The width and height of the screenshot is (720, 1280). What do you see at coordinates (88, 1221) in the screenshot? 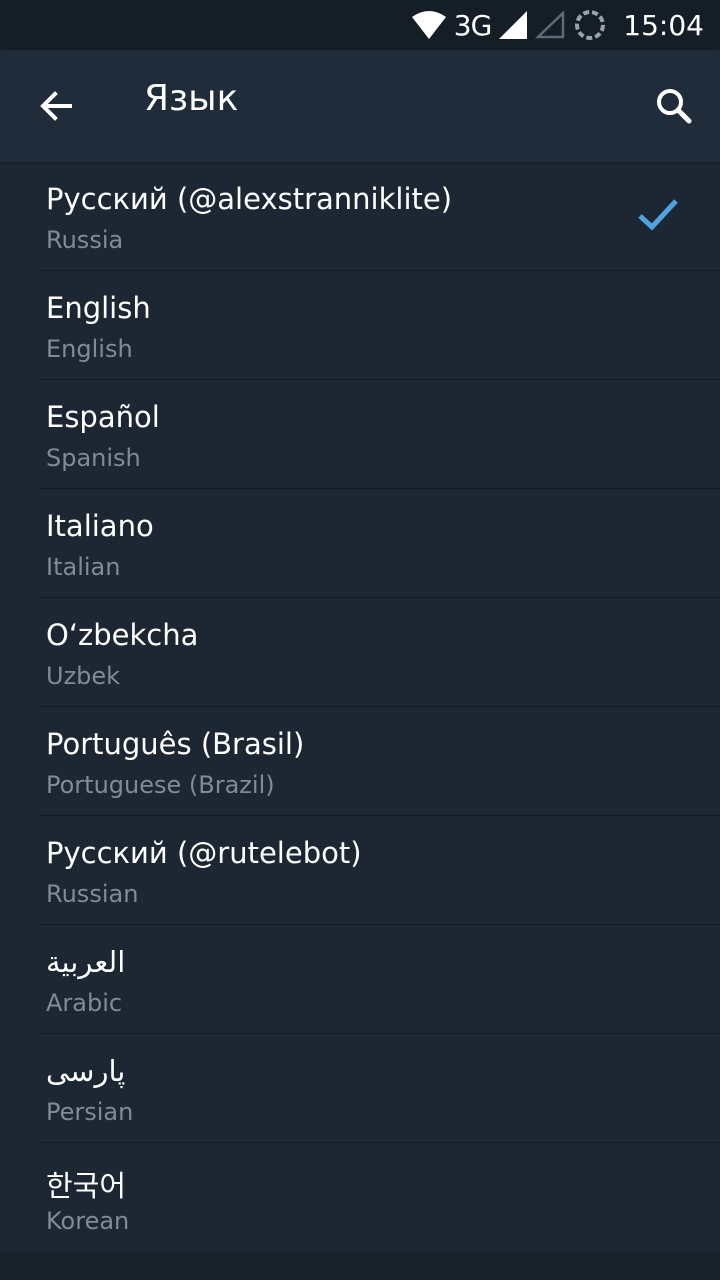
I see `language-english-name: Korean` at bounding box center [88, 1221].